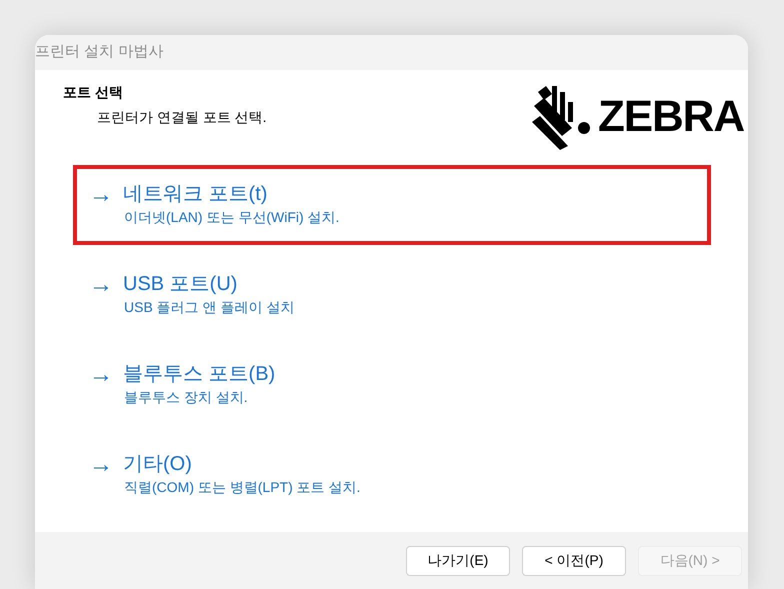 Image resolution: width=784 pixels, height=589 pixels. What do you see at coordinates (231, 217) in the screenshot?
I see `option-description: 이더넷(LAN) 또는 무선(WiFi) 설치.` at bounding box center [231, 217].